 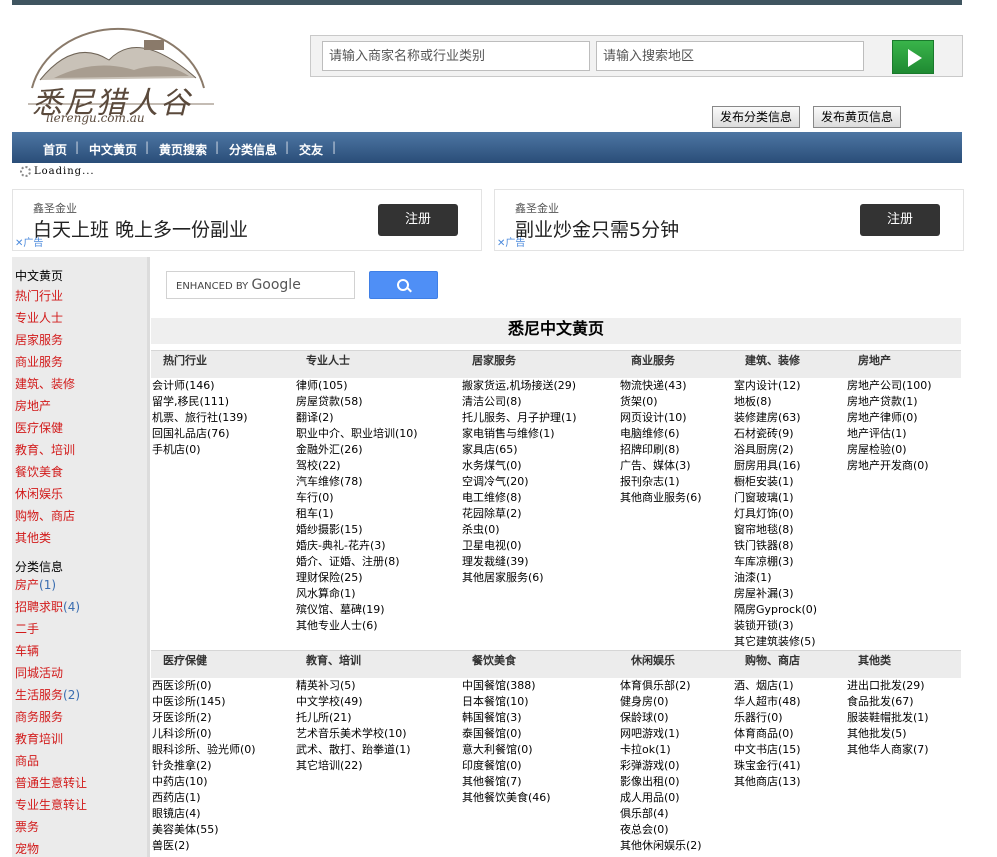 What do you see at coordinates (889, 466) in the screenshot?
I see `subcategory-link: 房地产开发商(0)` at bounding box center [889, 466].